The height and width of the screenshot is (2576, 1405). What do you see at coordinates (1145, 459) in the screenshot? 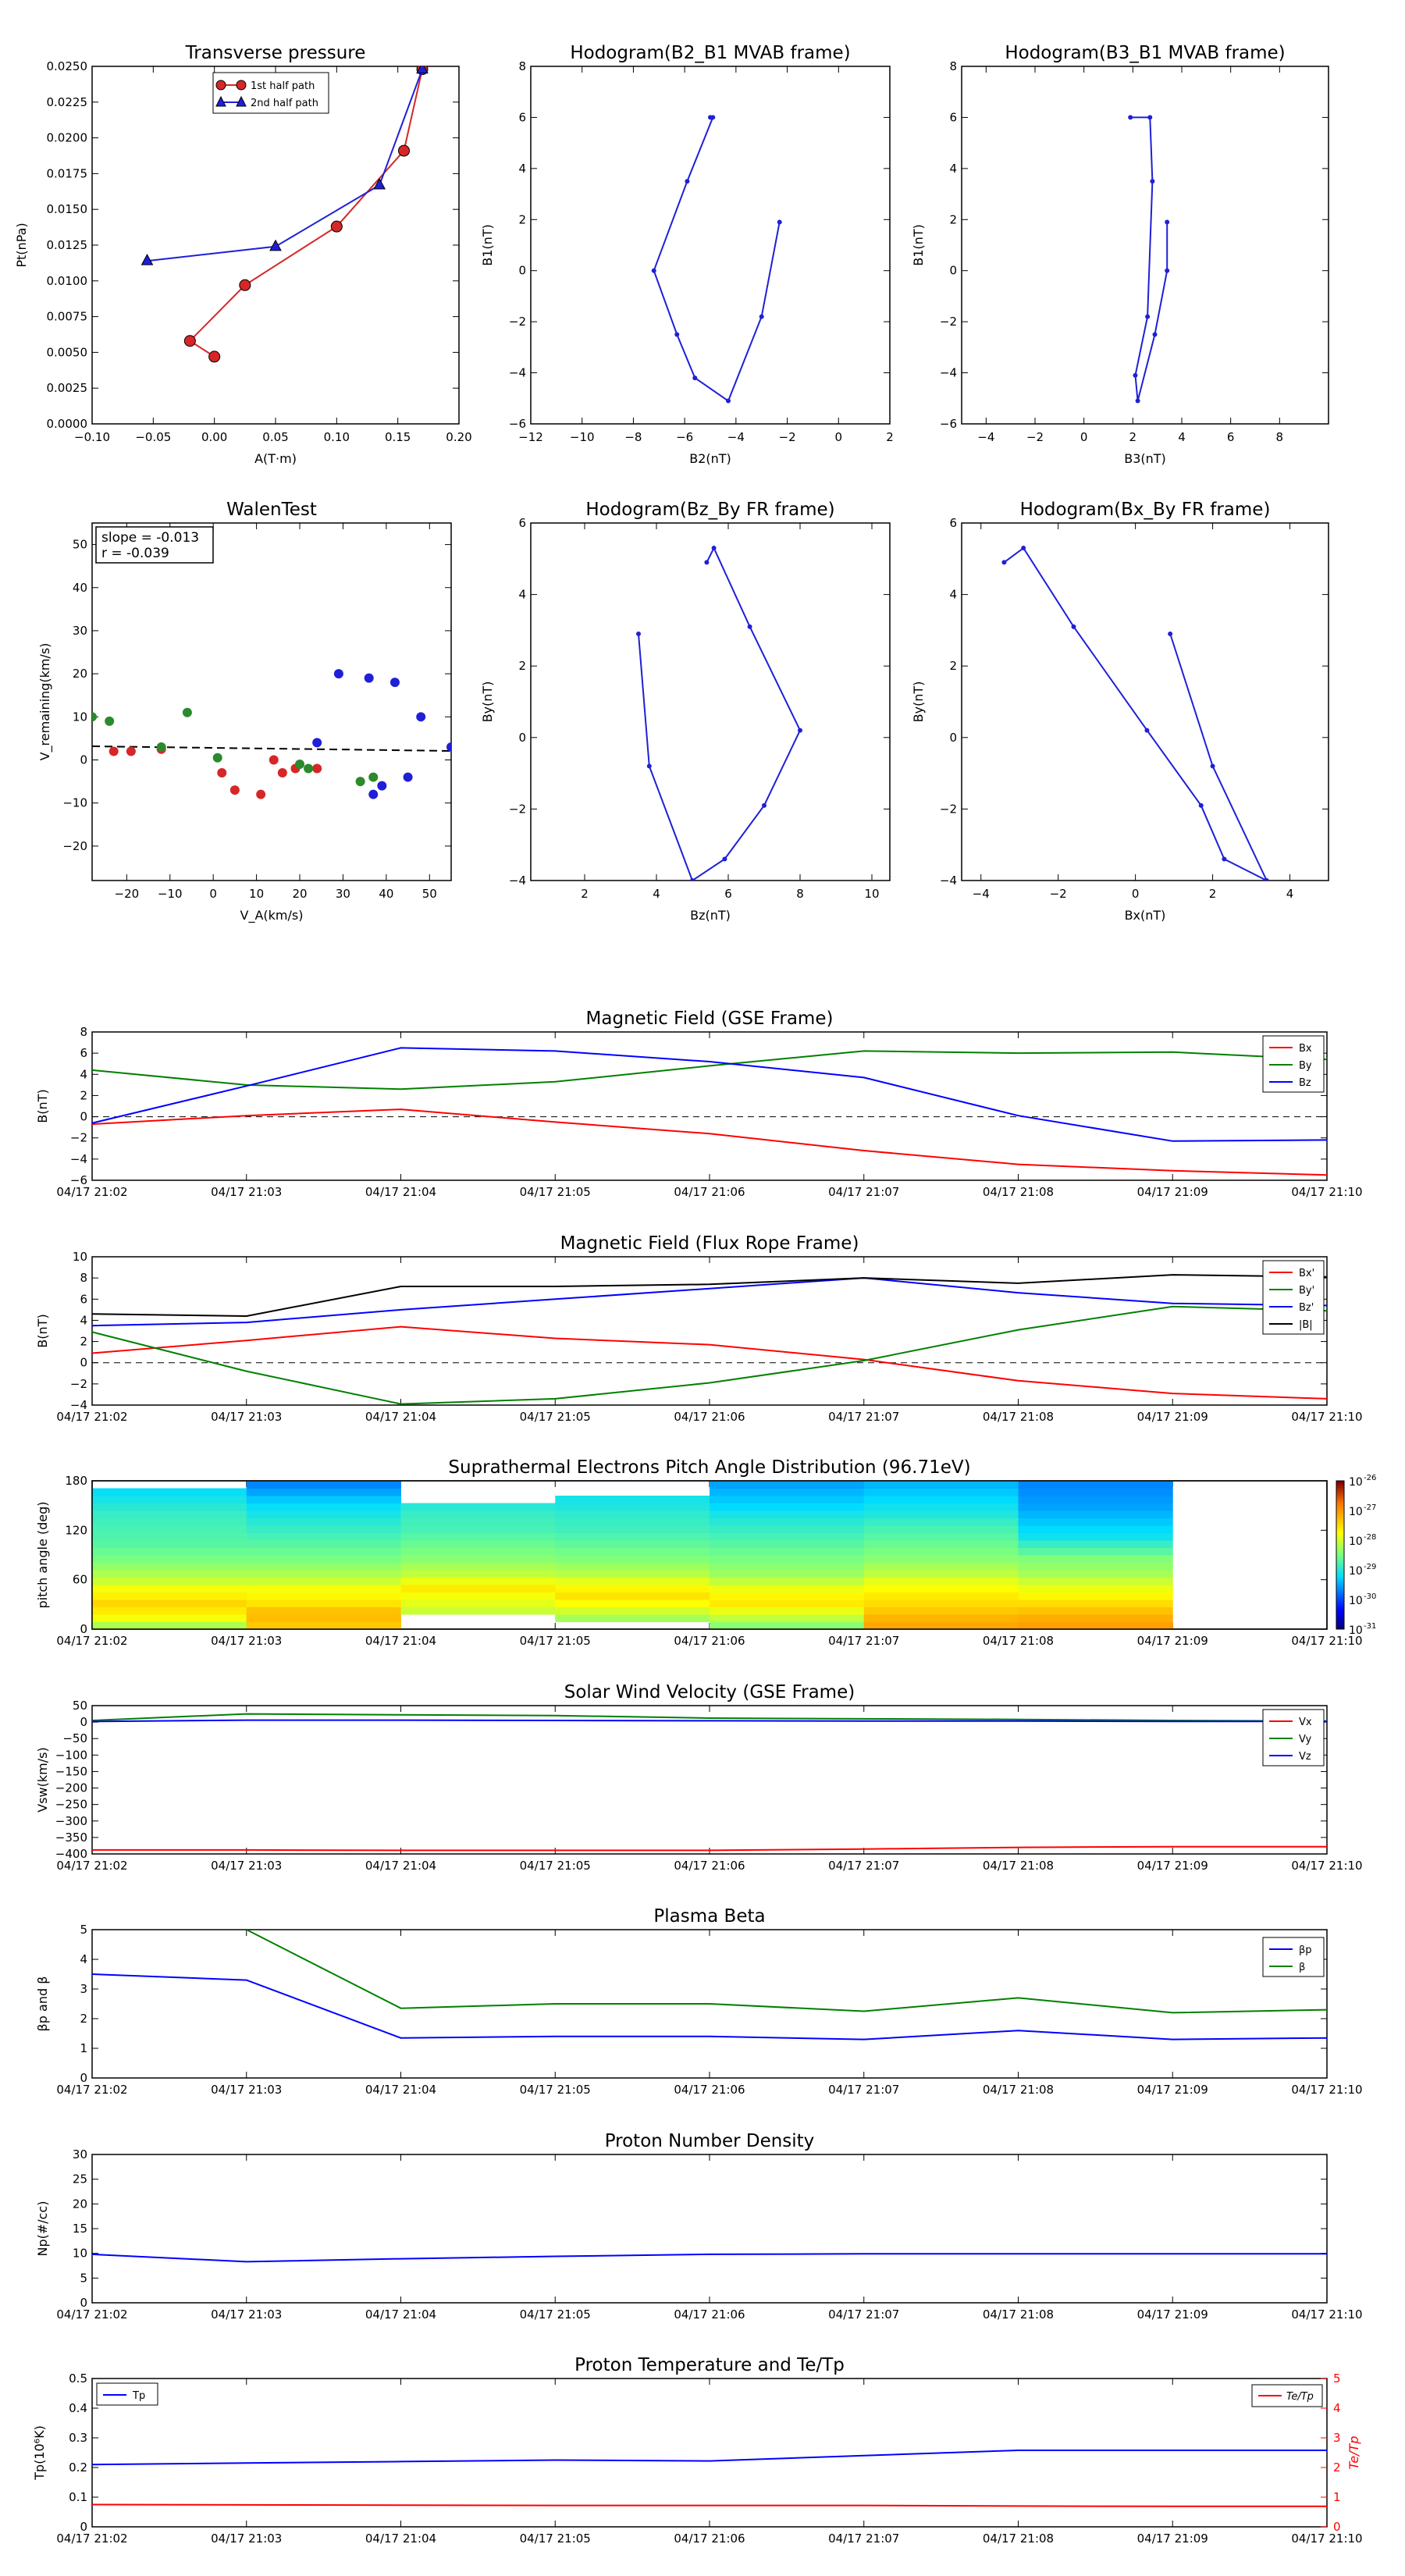
I see `x-axis-label: B3(nT)` at bounding box center [1145, 459].